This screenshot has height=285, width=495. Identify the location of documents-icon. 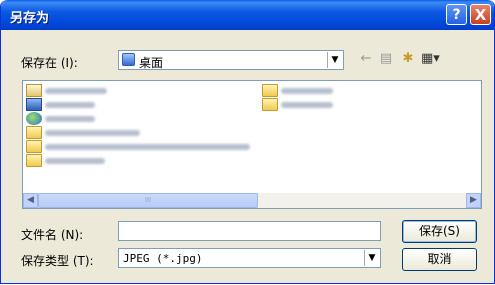
(34, 90).